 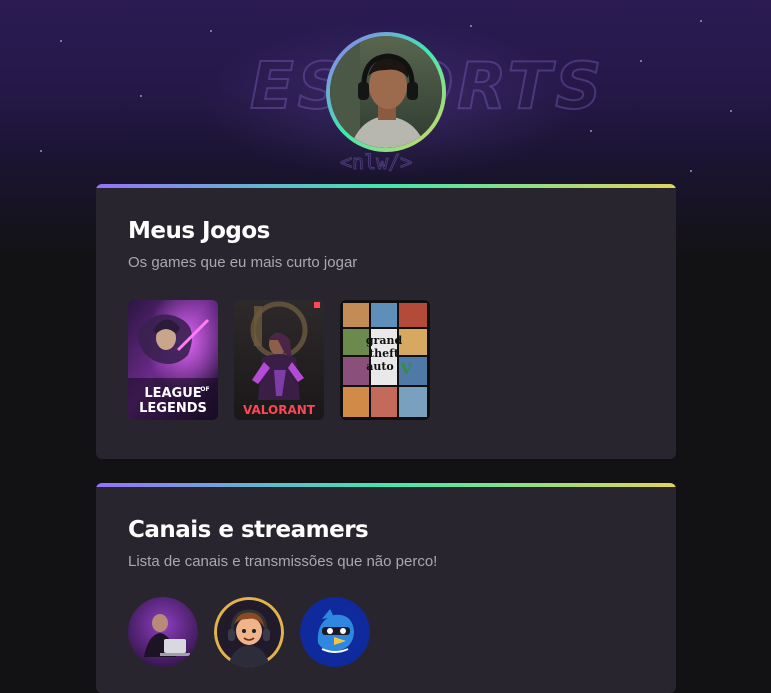 I want to click on channels-card-title: Canais e streamers, so click(x=248, y=530).